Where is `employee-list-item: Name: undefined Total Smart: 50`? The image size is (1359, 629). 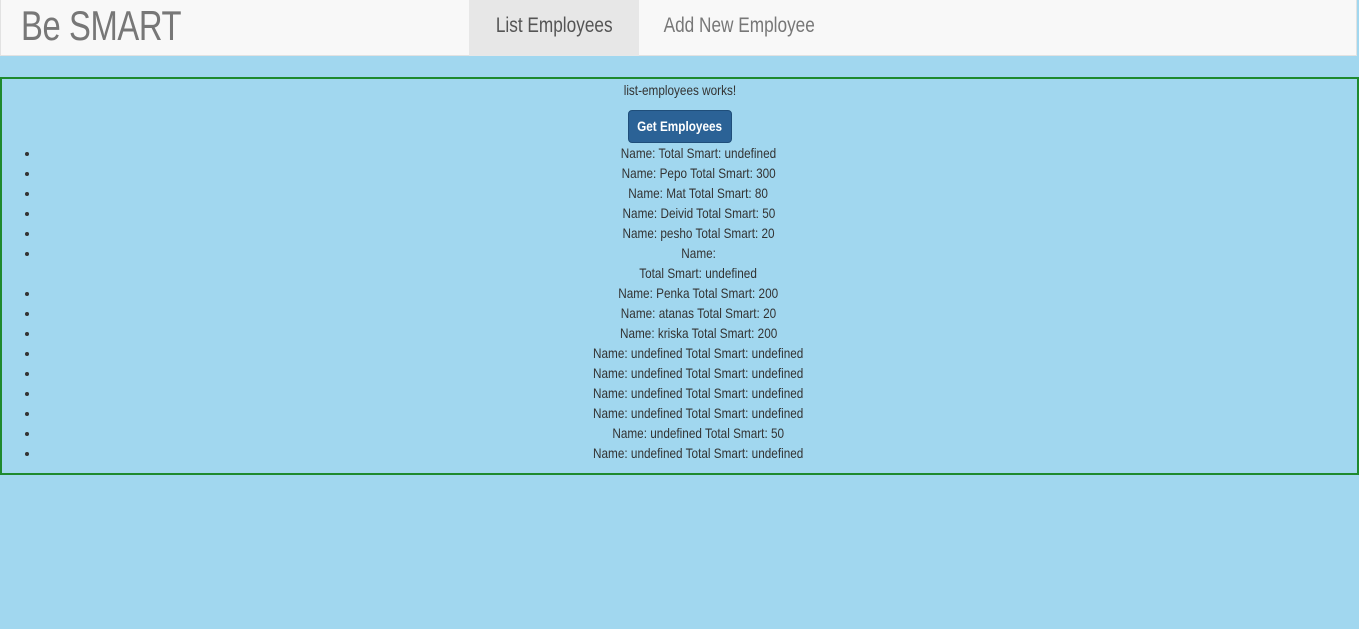 employee-list-item: Name: undefined Total Smart: 50 is located at coordinates (698, 433).